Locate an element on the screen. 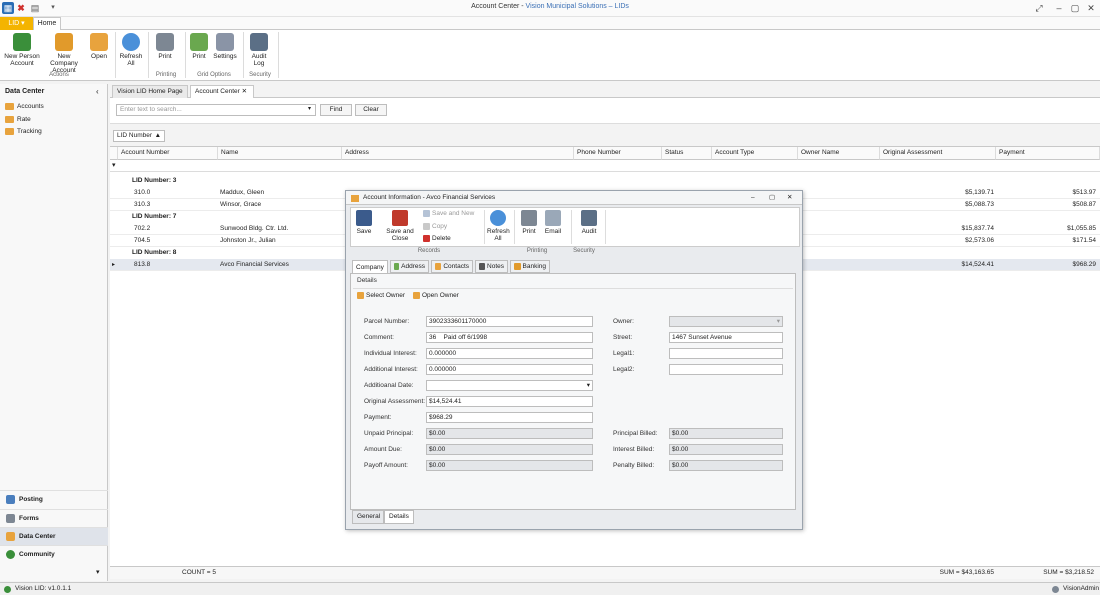 Image resolution: width=1100 pixels, height=595 pixels. audit-eye-icon is located at coordinates (259, 42).